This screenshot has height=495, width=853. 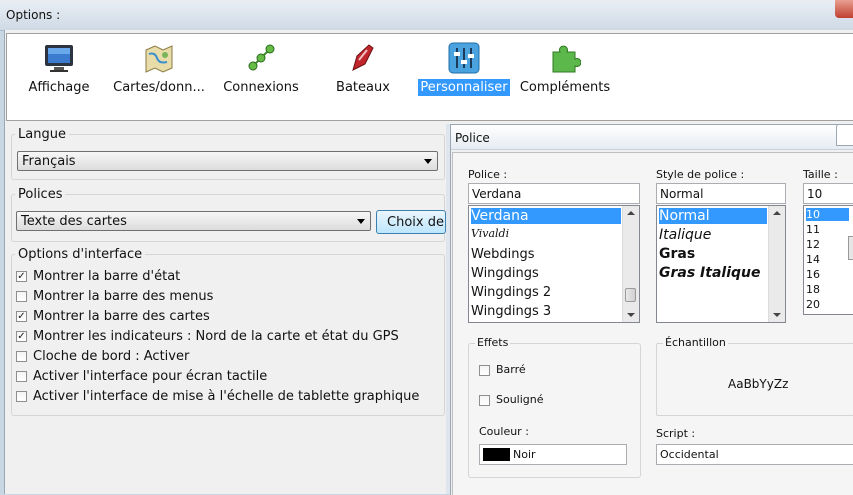 What do you see at coordinates (630, 295) in the screenshot?
I see `scroll-thumb` at bounding box center [630, 295].